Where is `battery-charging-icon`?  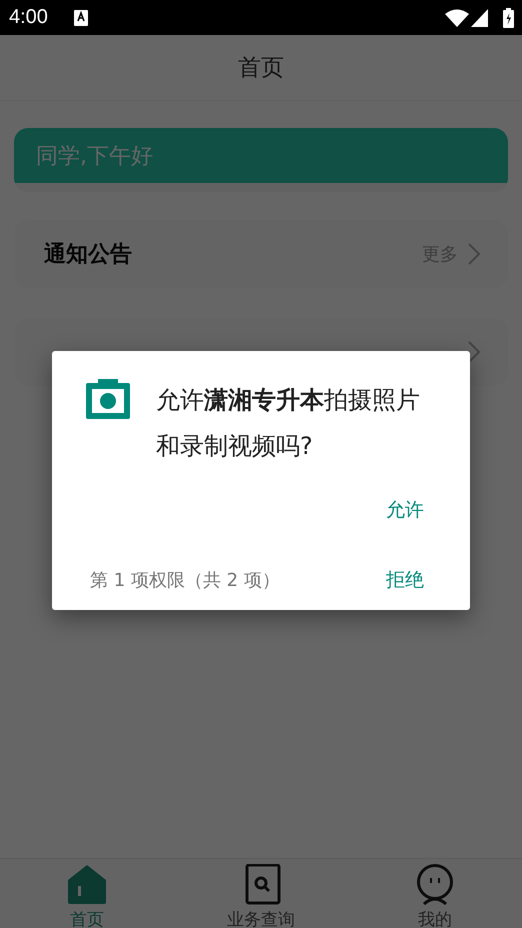
battery-charging-icon is located at coordinates (508, 18).